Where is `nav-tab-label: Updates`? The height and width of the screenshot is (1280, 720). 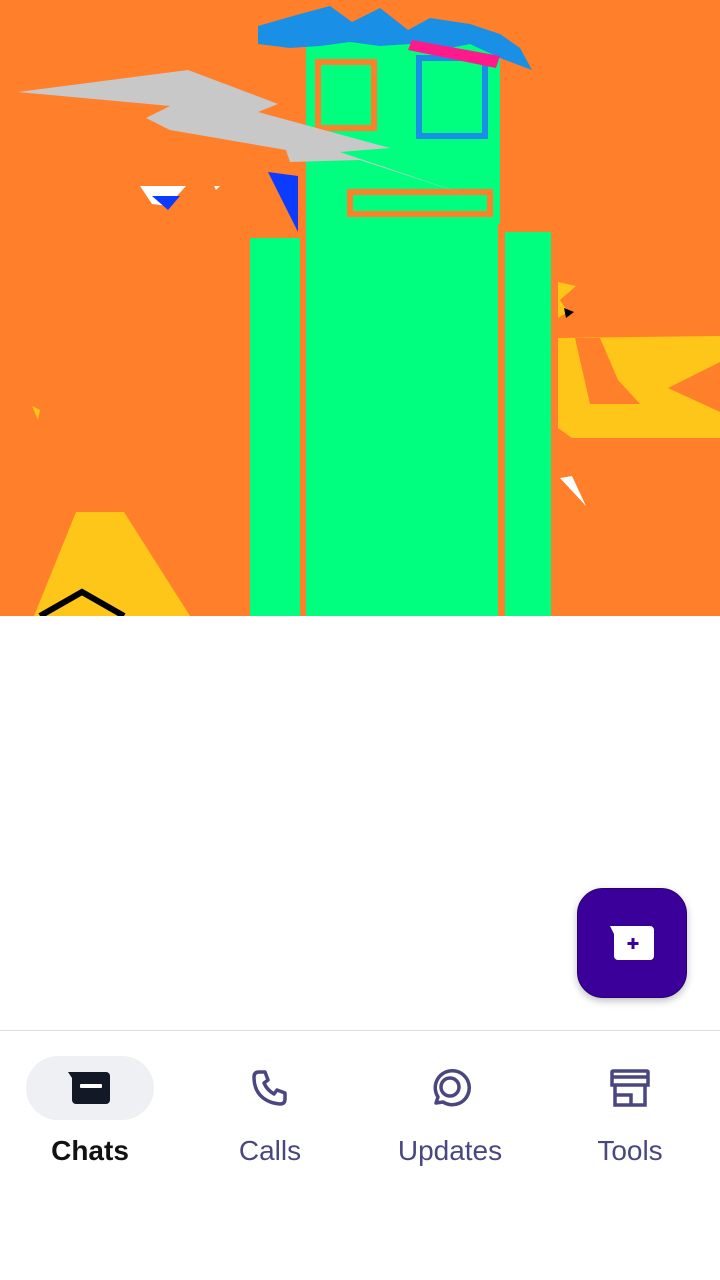 nav-tab-label: Updates is located at coordinates (450, 1150).